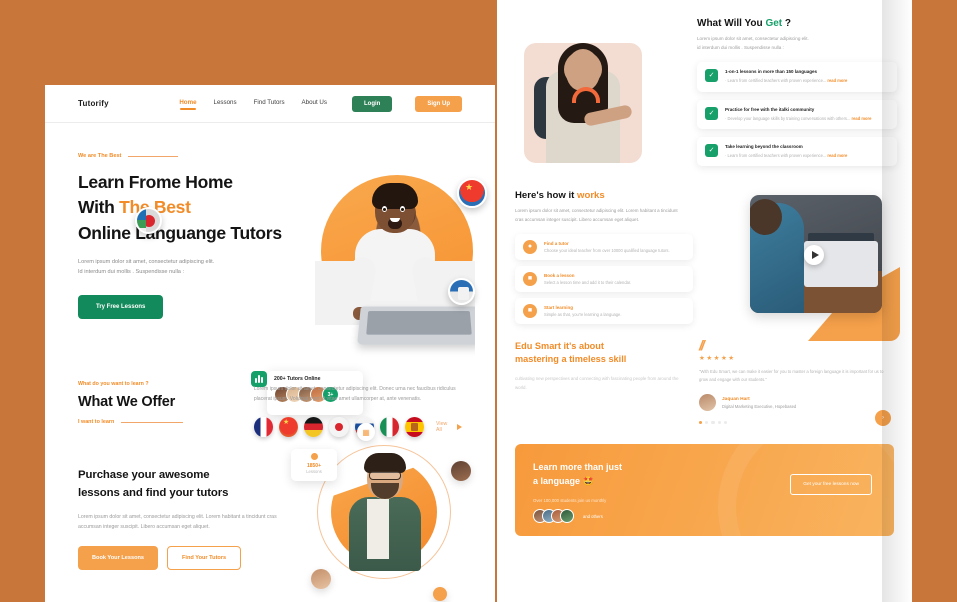 This screenshot has height=602, width=957. I want to click on edu-title-line2: mastering a timeless skill, so click(571, 359).